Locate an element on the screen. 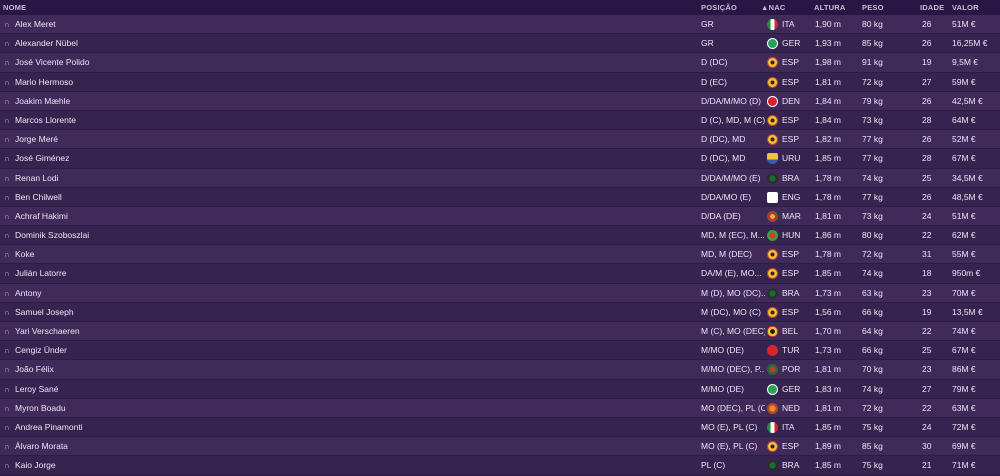 This screenshot has height=476, width=1000. player-name: José Giménez is located at coordinates (165, 158).